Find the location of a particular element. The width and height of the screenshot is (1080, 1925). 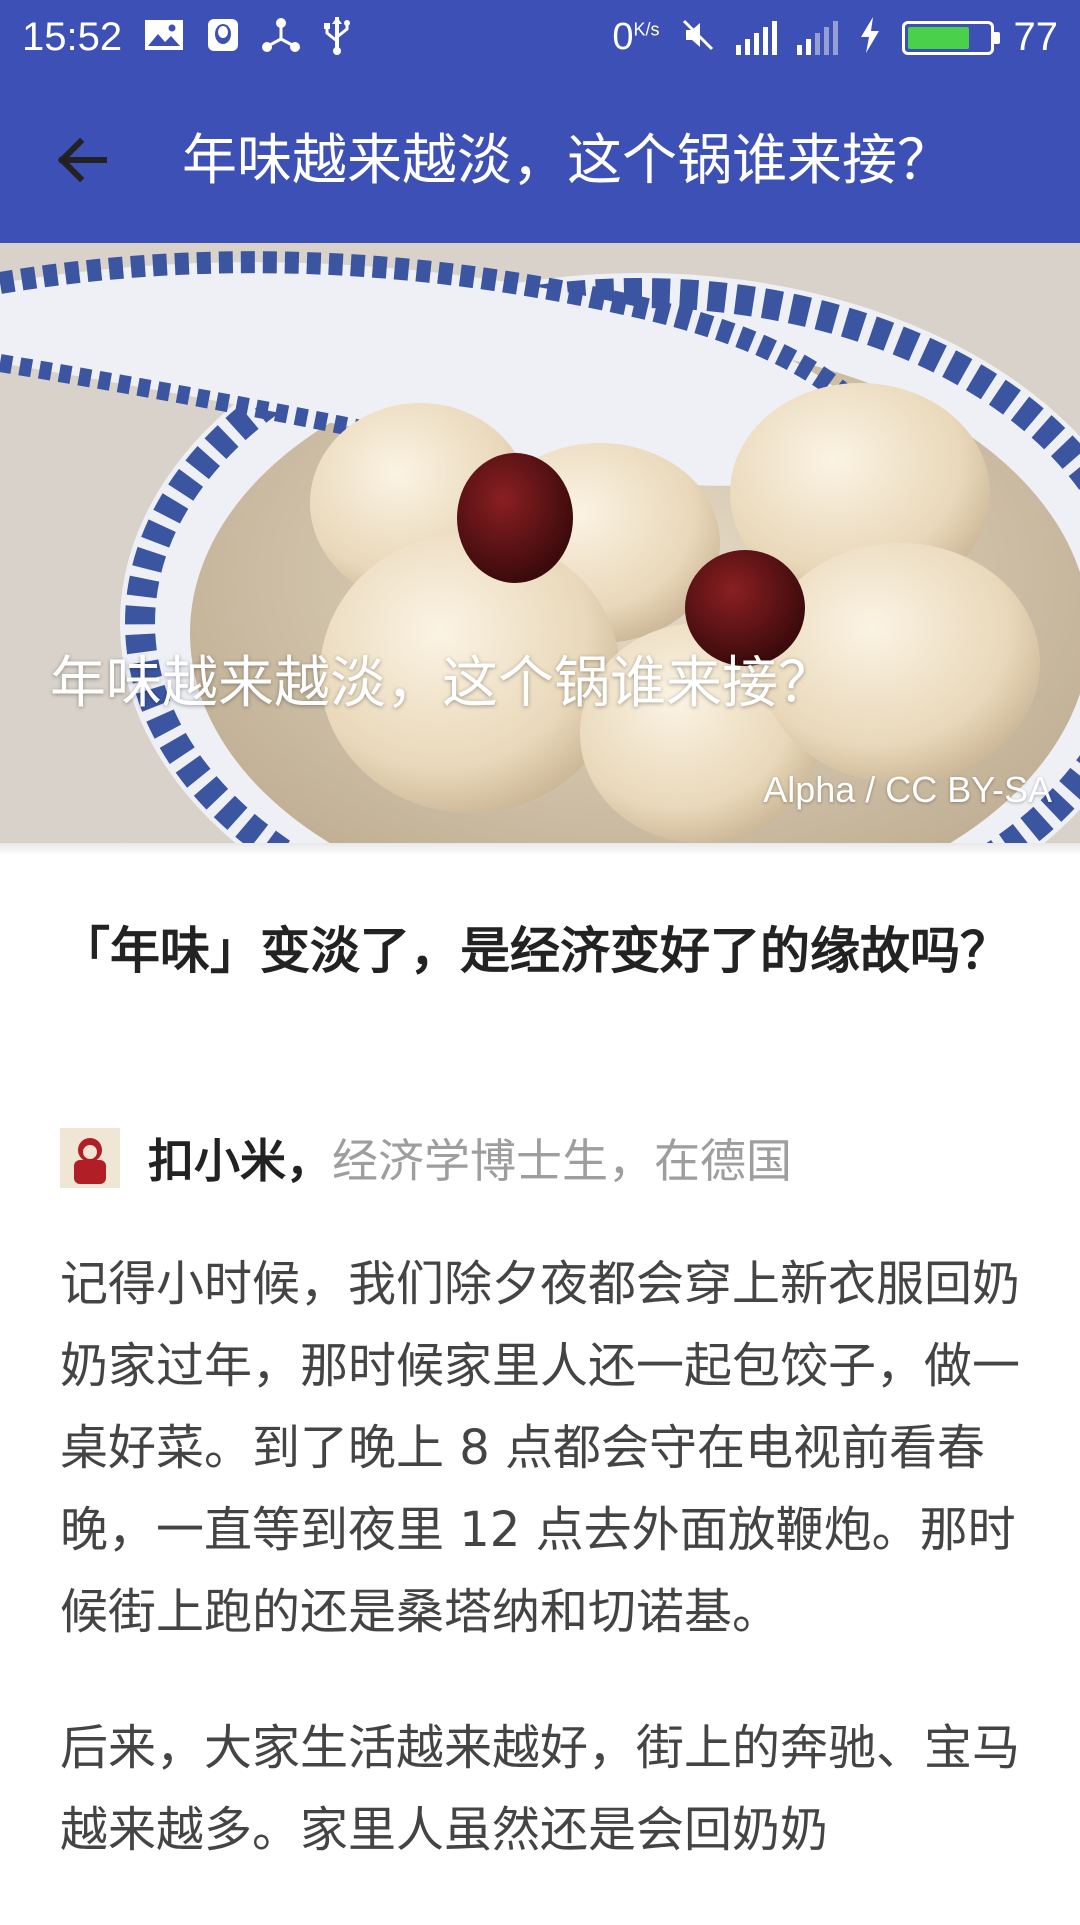

hero-divider is located at coordinates (540, 849).